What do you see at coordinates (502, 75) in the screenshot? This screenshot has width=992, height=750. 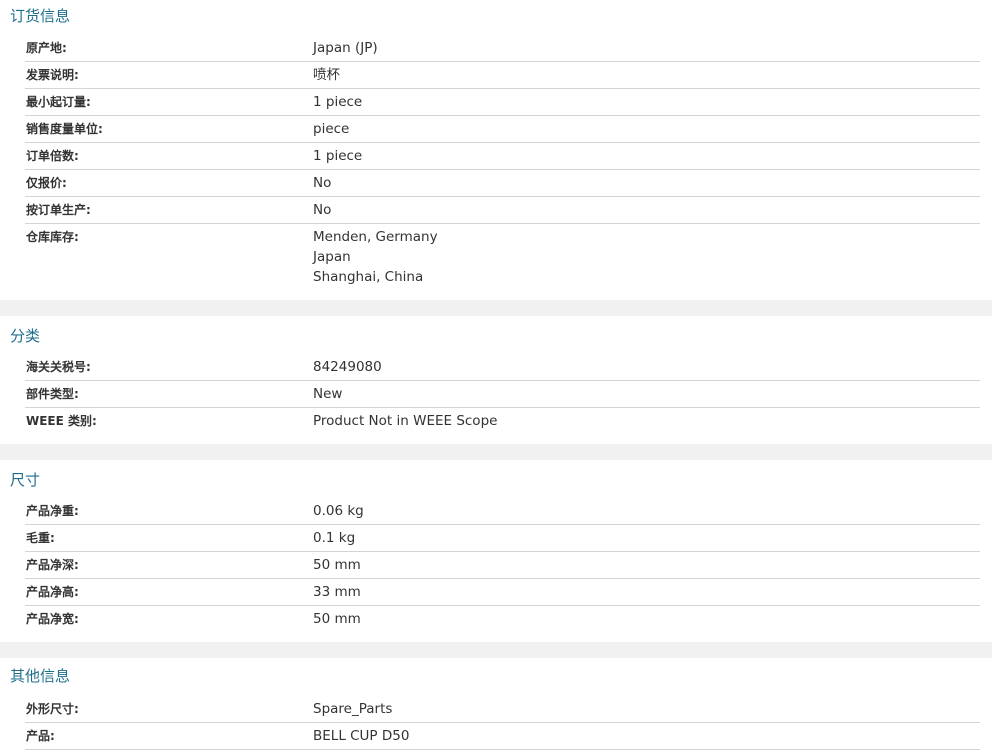 I see `spec-row: 发票说明: 喷杯` at bounding box center [502, 75].